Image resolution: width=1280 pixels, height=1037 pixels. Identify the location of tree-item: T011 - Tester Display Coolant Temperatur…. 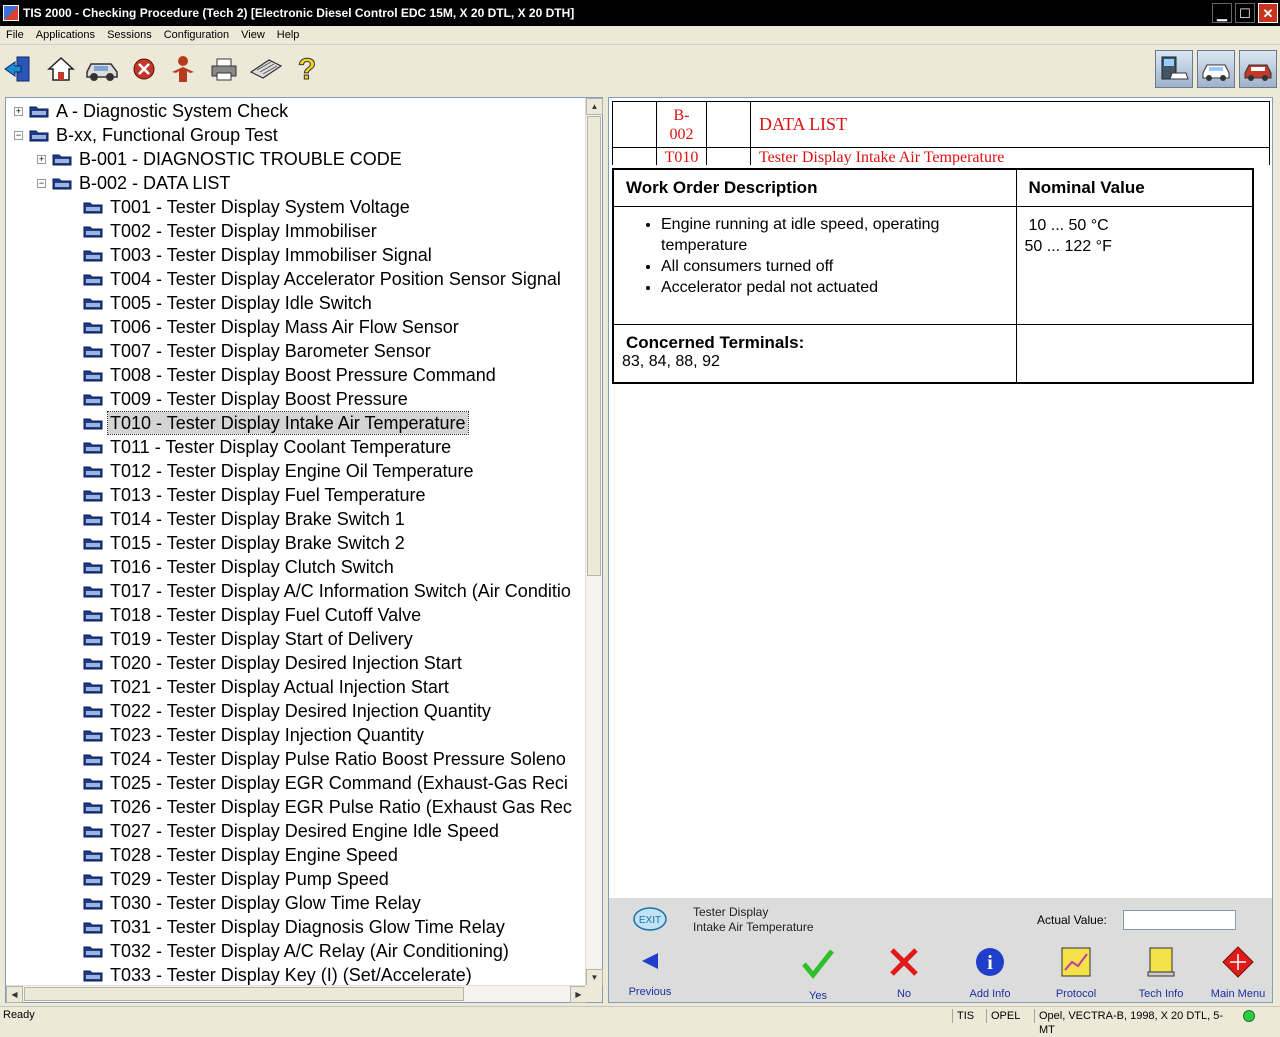
(268, 447).